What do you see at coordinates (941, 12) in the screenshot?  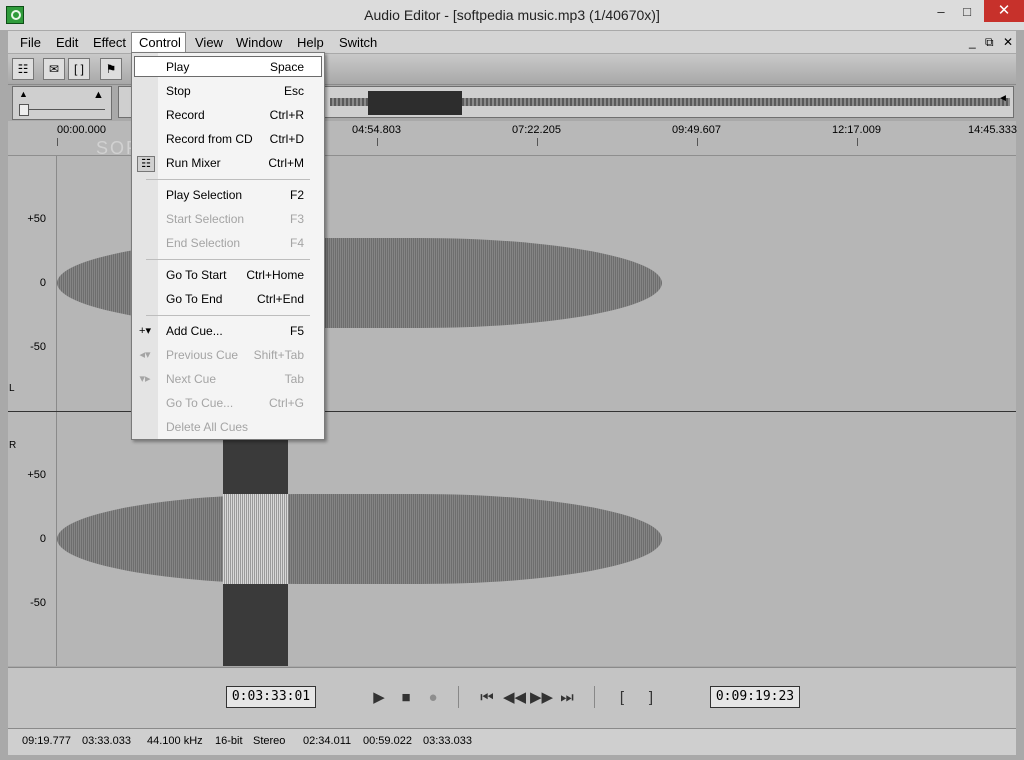 I see `minimize-button: –` at bounding box center [941, 12].